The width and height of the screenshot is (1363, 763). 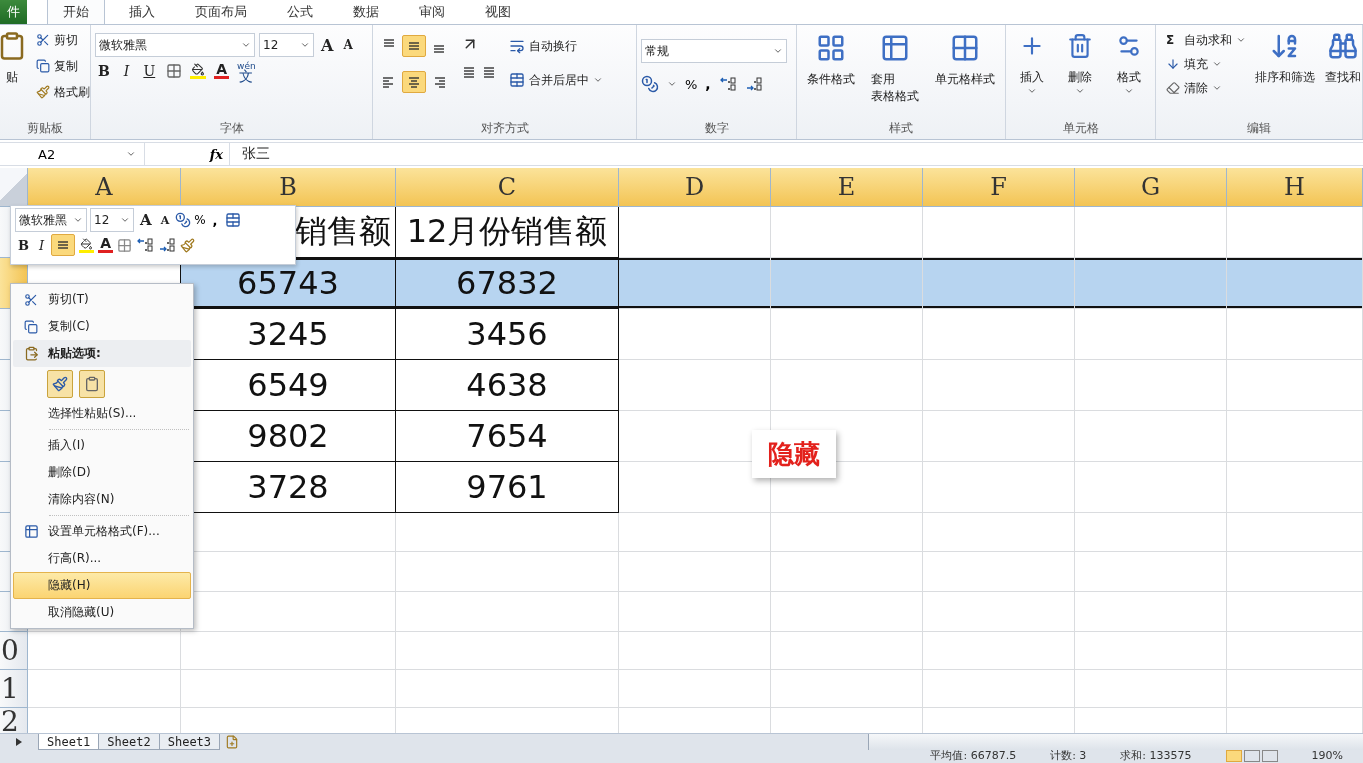 I want to click on menu-item: 取消隐藏(U), so click(x=102, y=612).